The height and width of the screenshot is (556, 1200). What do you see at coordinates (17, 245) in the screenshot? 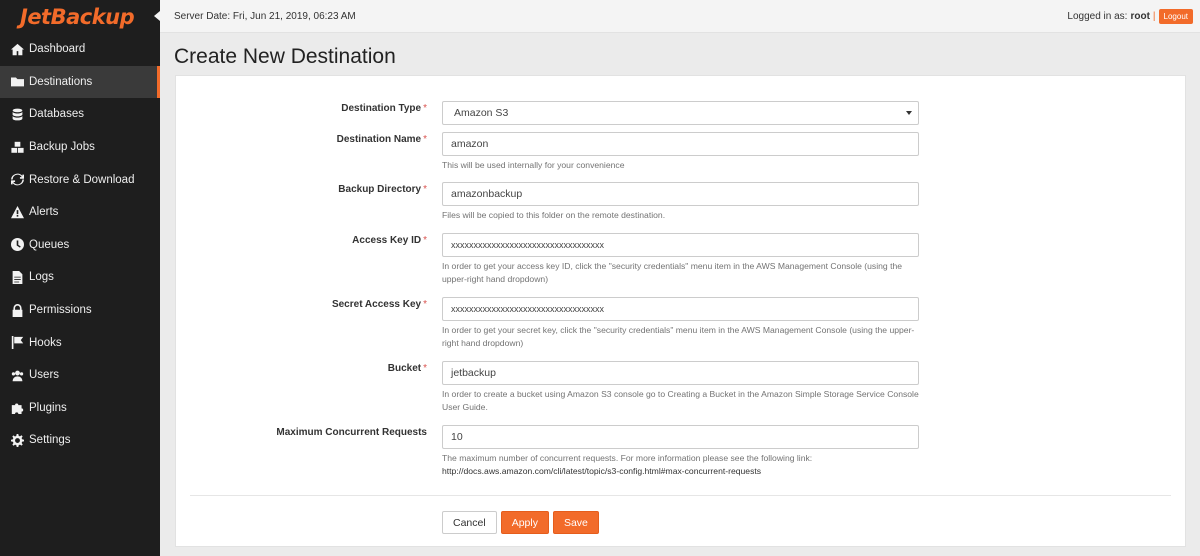
I see `clock-icon` at bounding box center [17, 245].